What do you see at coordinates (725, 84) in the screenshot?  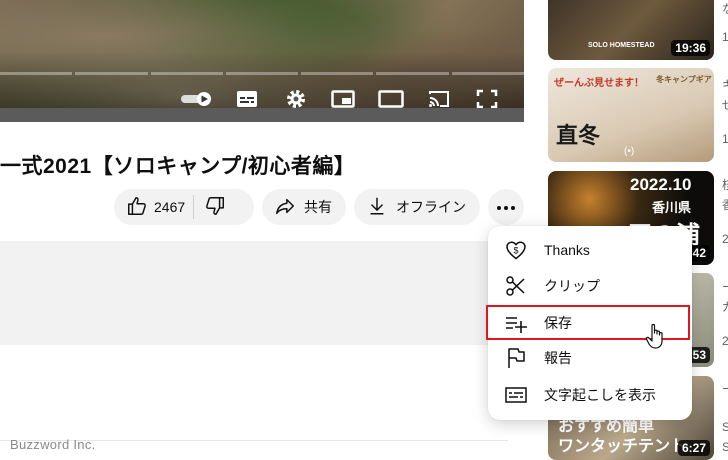 I see `recommendation-meta: キ` at bounding box center [725, 84].